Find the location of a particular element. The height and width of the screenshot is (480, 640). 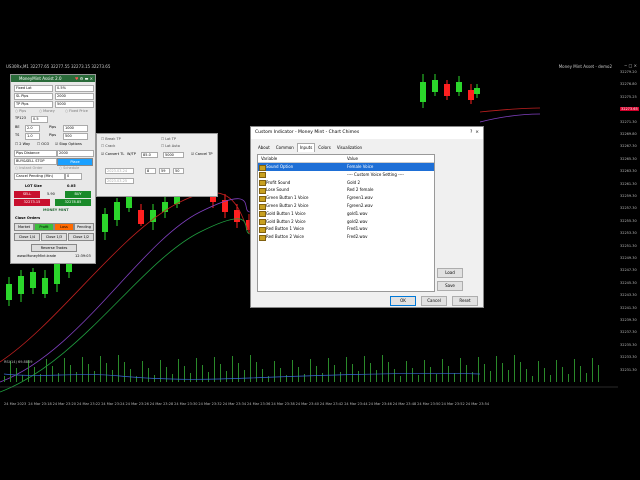

tp123-input: 0.5 is located at coordinates (39, 119).